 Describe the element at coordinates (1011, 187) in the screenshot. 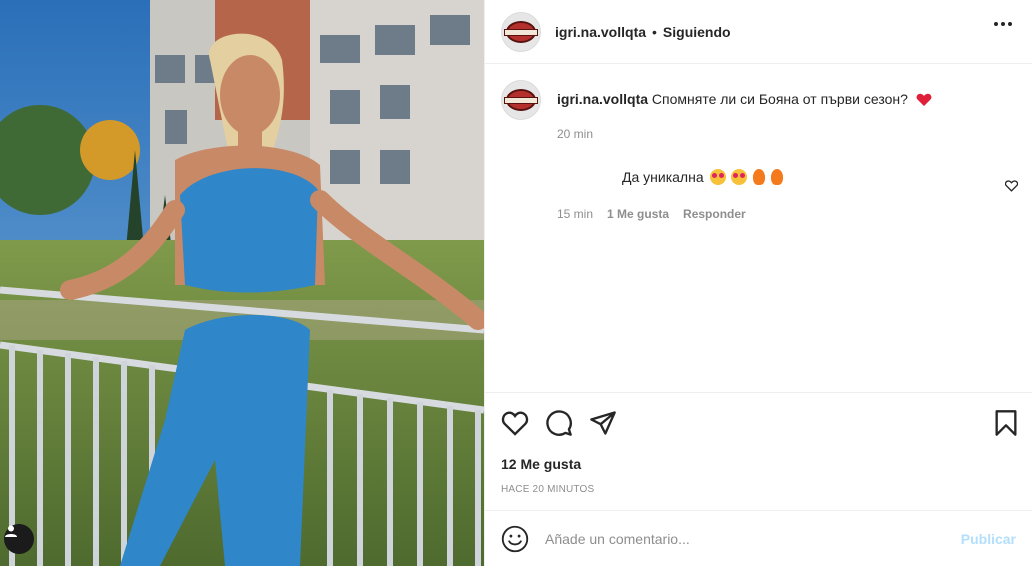

I see `comment-like-heart-icon` at that location.